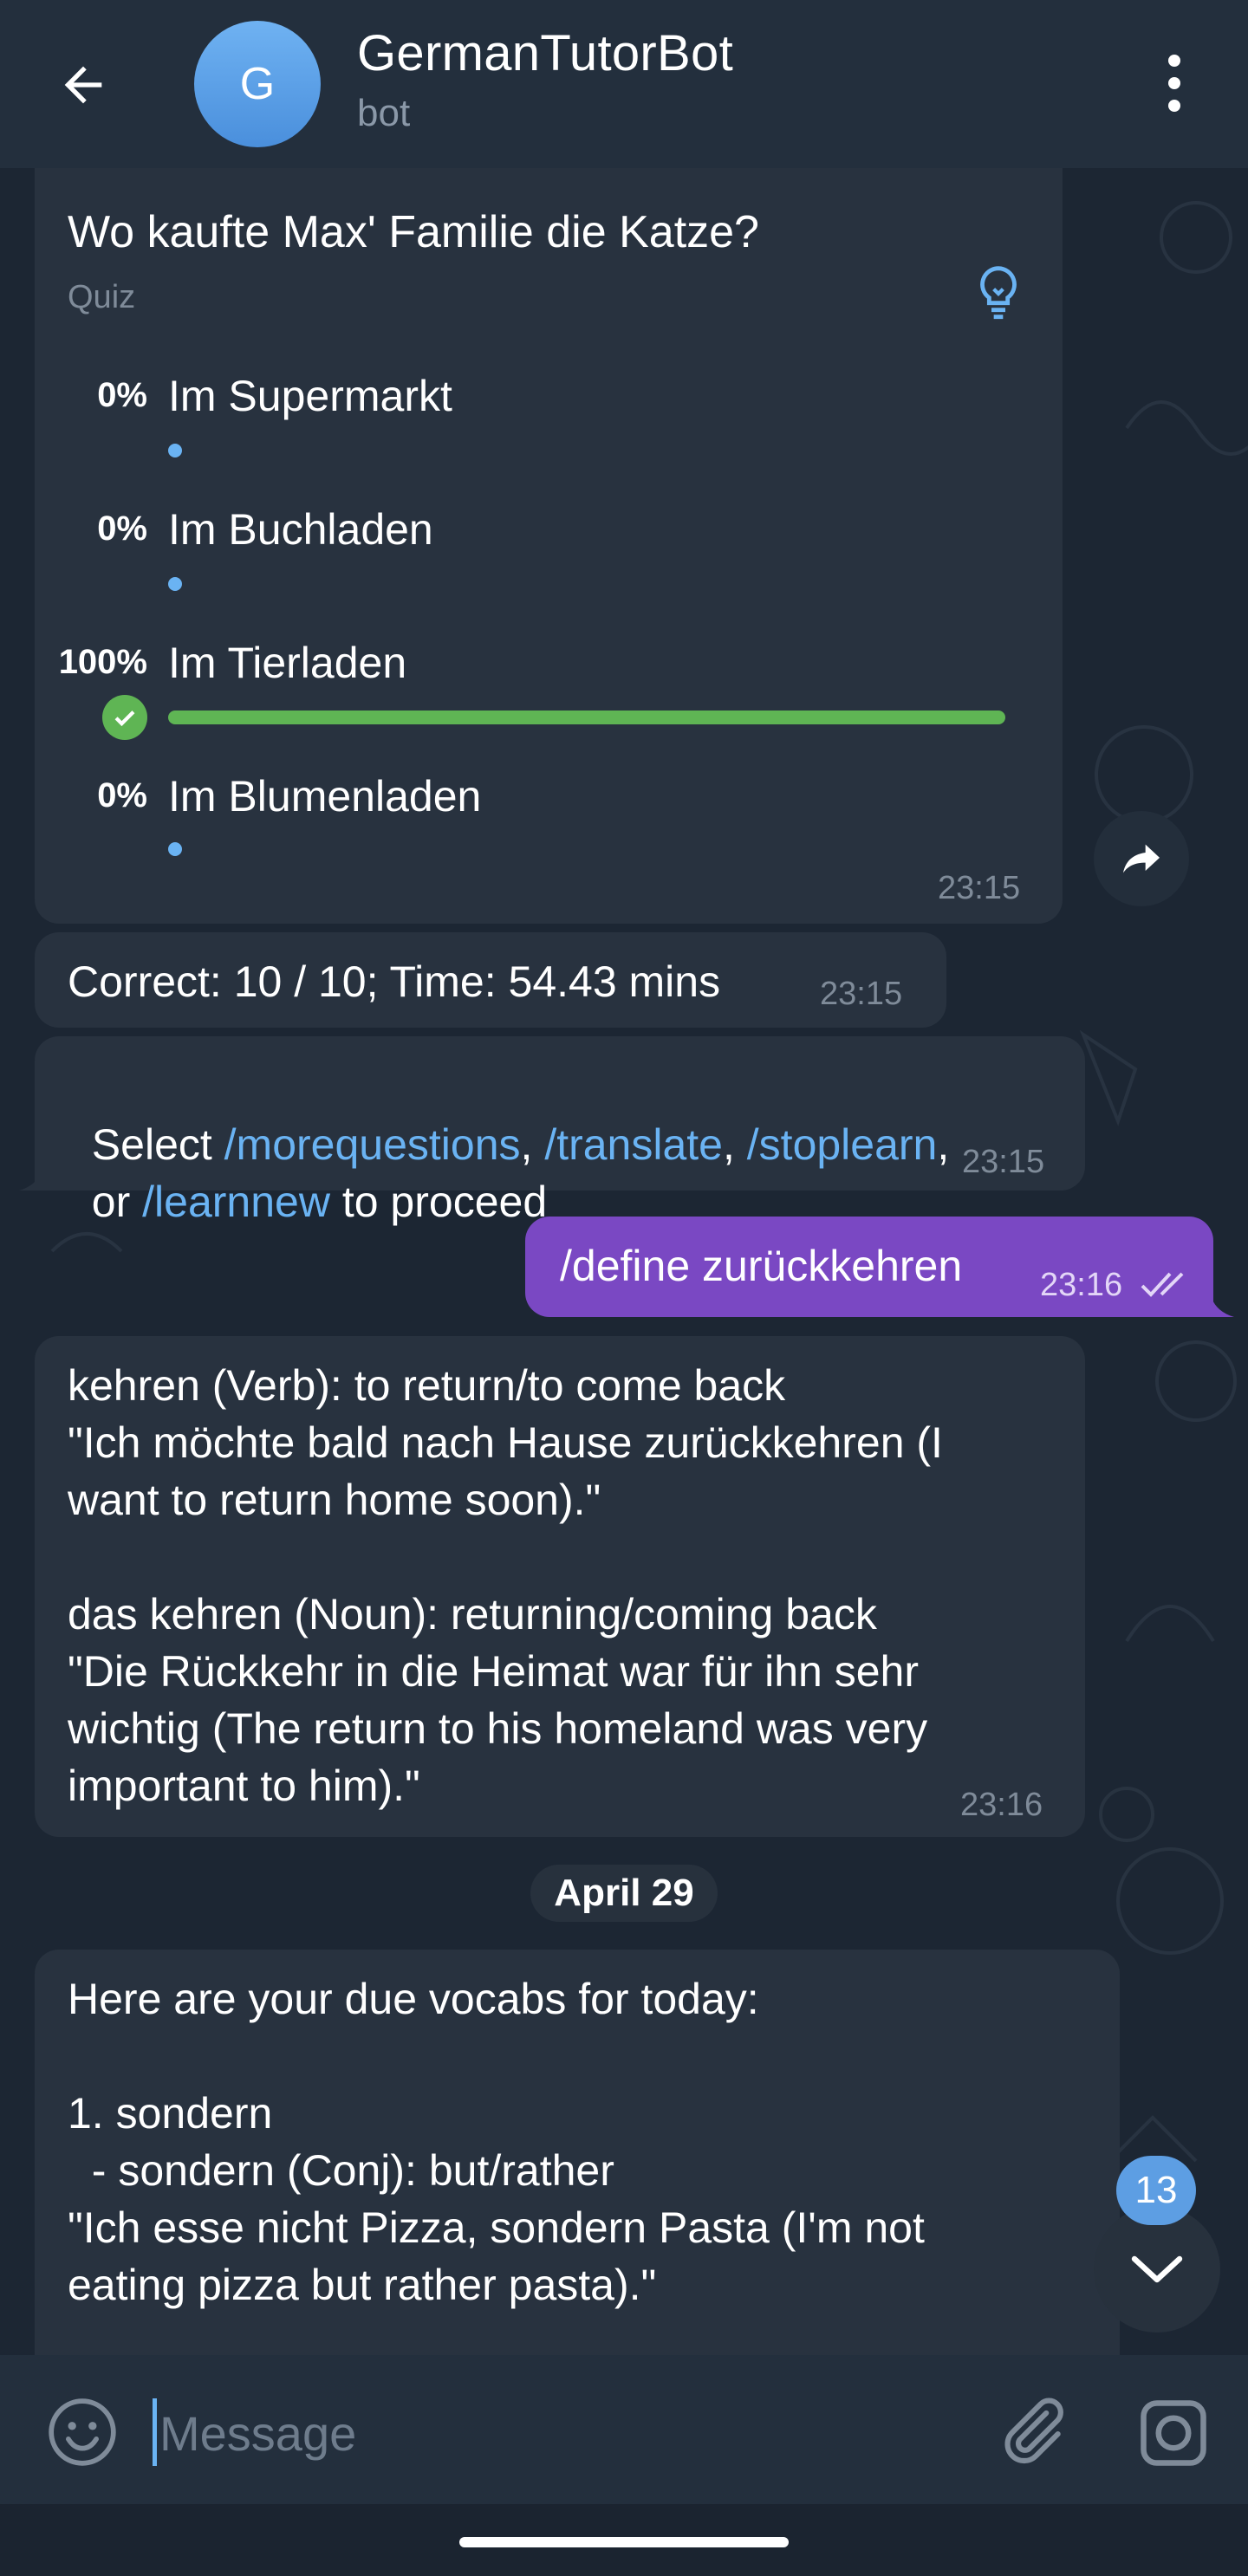 The width and height of the screenshot is (1248, 2576). What do you see at coordinates (543, 2433) in the screenshot?
I see `message-input` at bounding box center [543, 2433].